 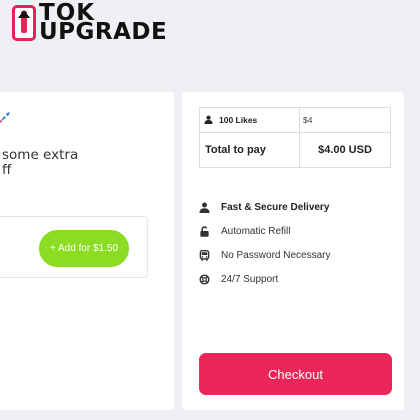 What do you see at coordinates (84, 248) in the screenshot?
I see `add-addon-button: + Add for $1.50` at bounding box center [84, 248].